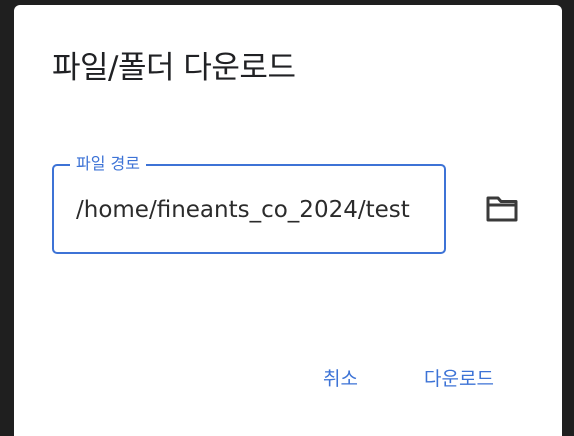 The width and height of the screenshot is (574, 436). Describe the element at coordinates (174, 68) in the screenshot. I see `dialog-title: 파일/폴더 다운로드` at that location.